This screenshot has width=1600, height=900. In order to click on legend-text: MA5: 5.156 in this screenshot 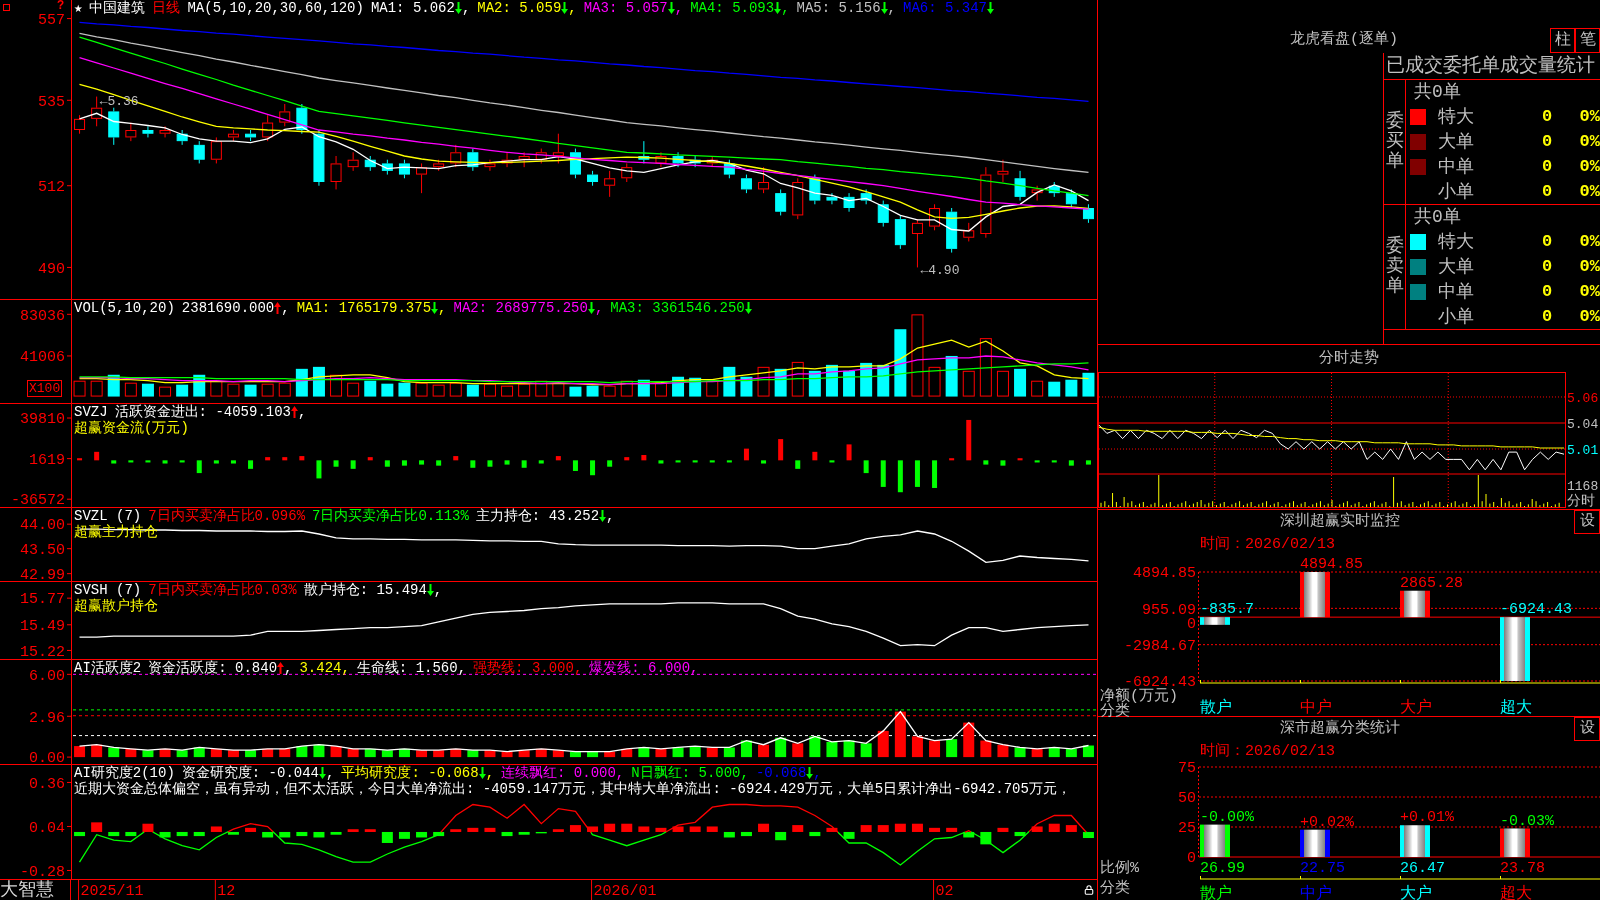, I will do `click(838, 8)`.